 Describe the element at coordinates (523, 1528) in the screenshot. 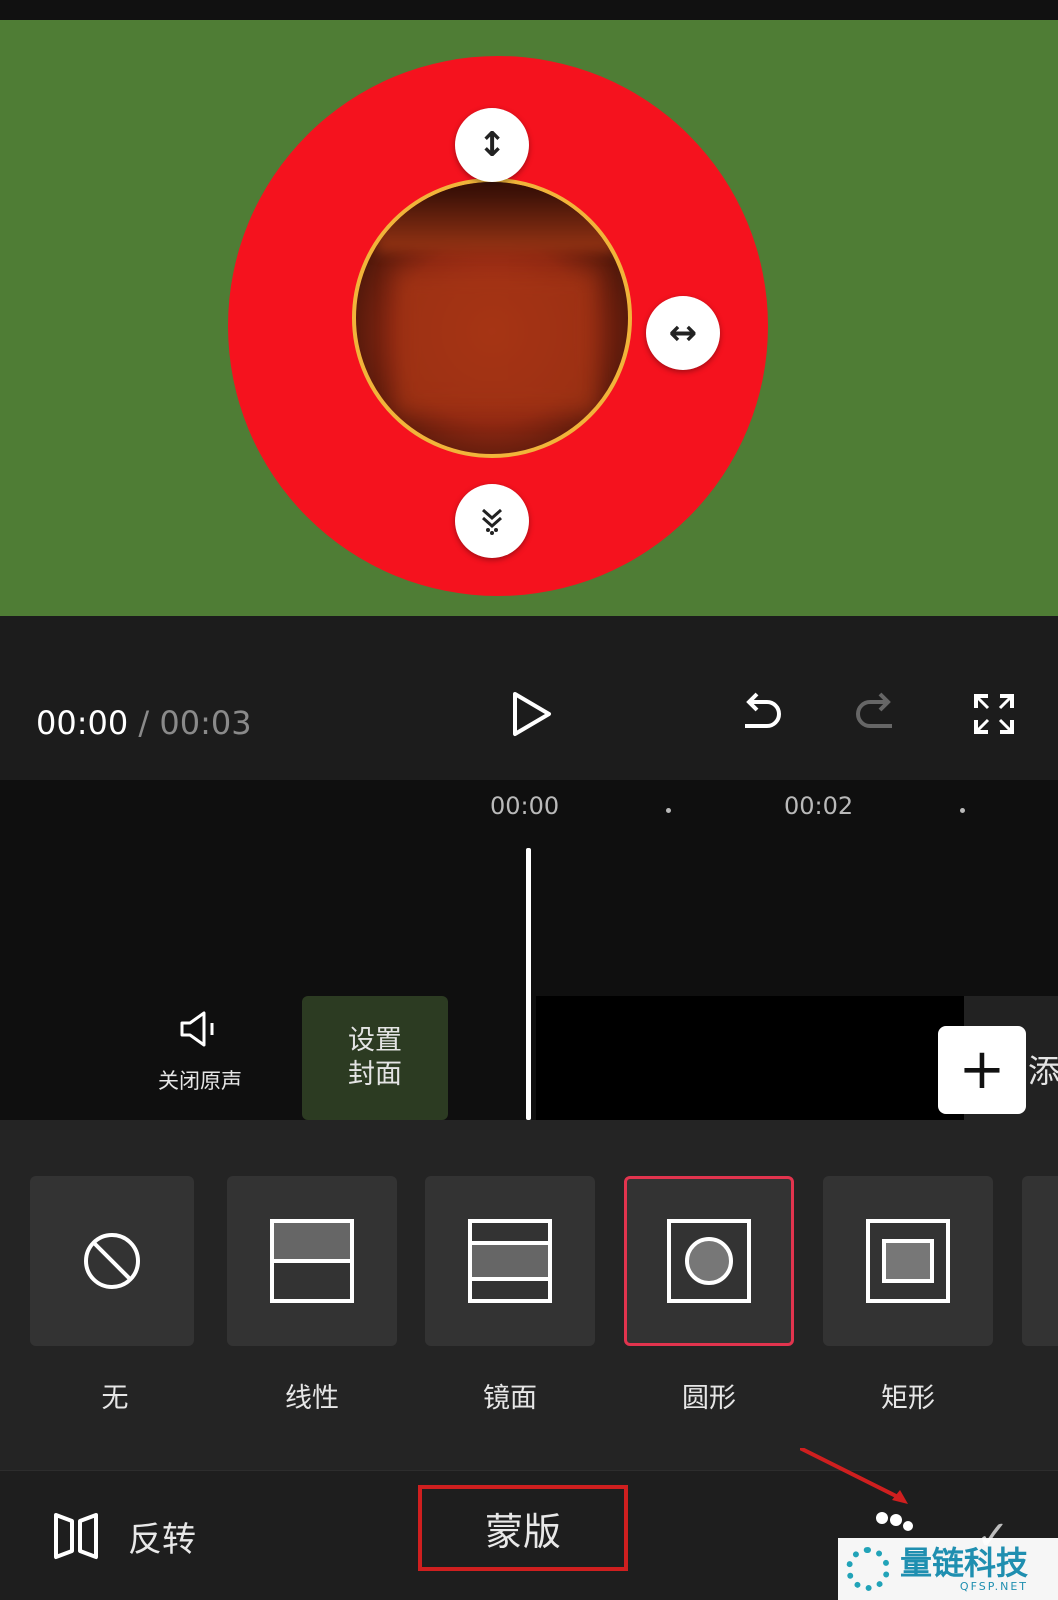

I see `panel-title: 蒙版` at that location.